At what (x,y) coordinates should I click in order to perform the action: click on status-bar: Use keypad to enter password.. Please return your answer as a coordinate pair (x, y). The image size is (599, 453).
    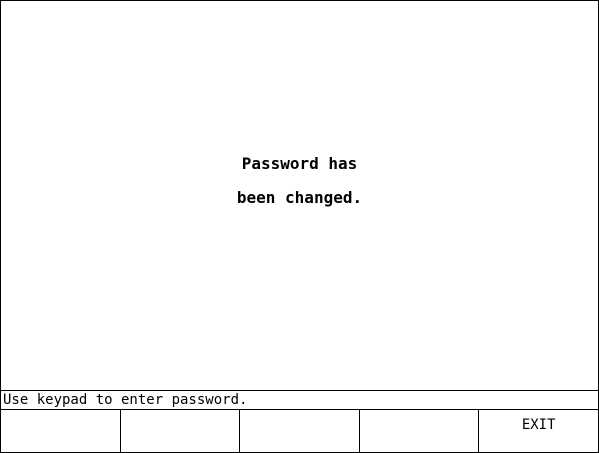
    Looking at the image, I should click on (299, 400).